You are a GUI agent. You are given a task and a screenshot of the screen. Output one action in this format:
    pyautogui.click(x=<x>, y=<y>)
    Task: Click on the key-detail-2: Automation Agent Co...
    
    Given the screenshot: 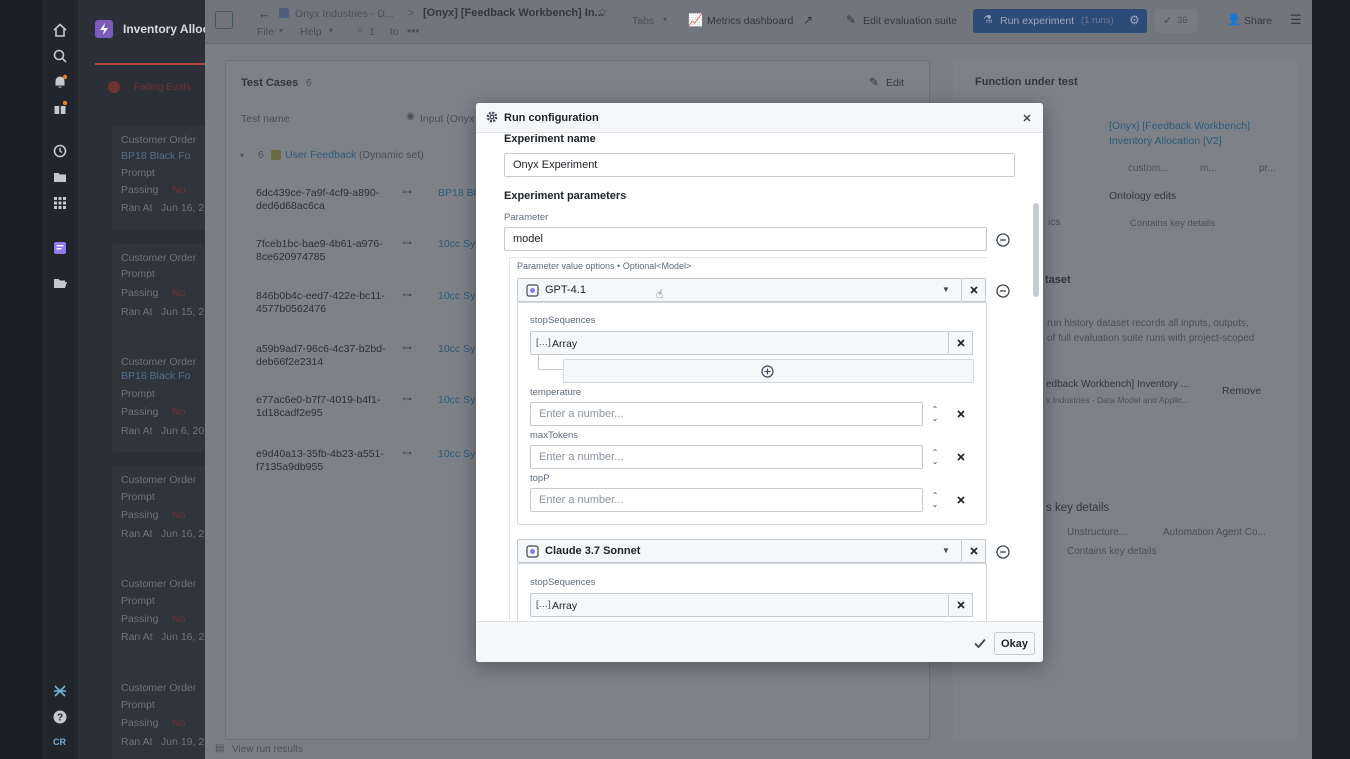 What is the action you would take?
    pyautogui.click(x=1214, y=532)
    